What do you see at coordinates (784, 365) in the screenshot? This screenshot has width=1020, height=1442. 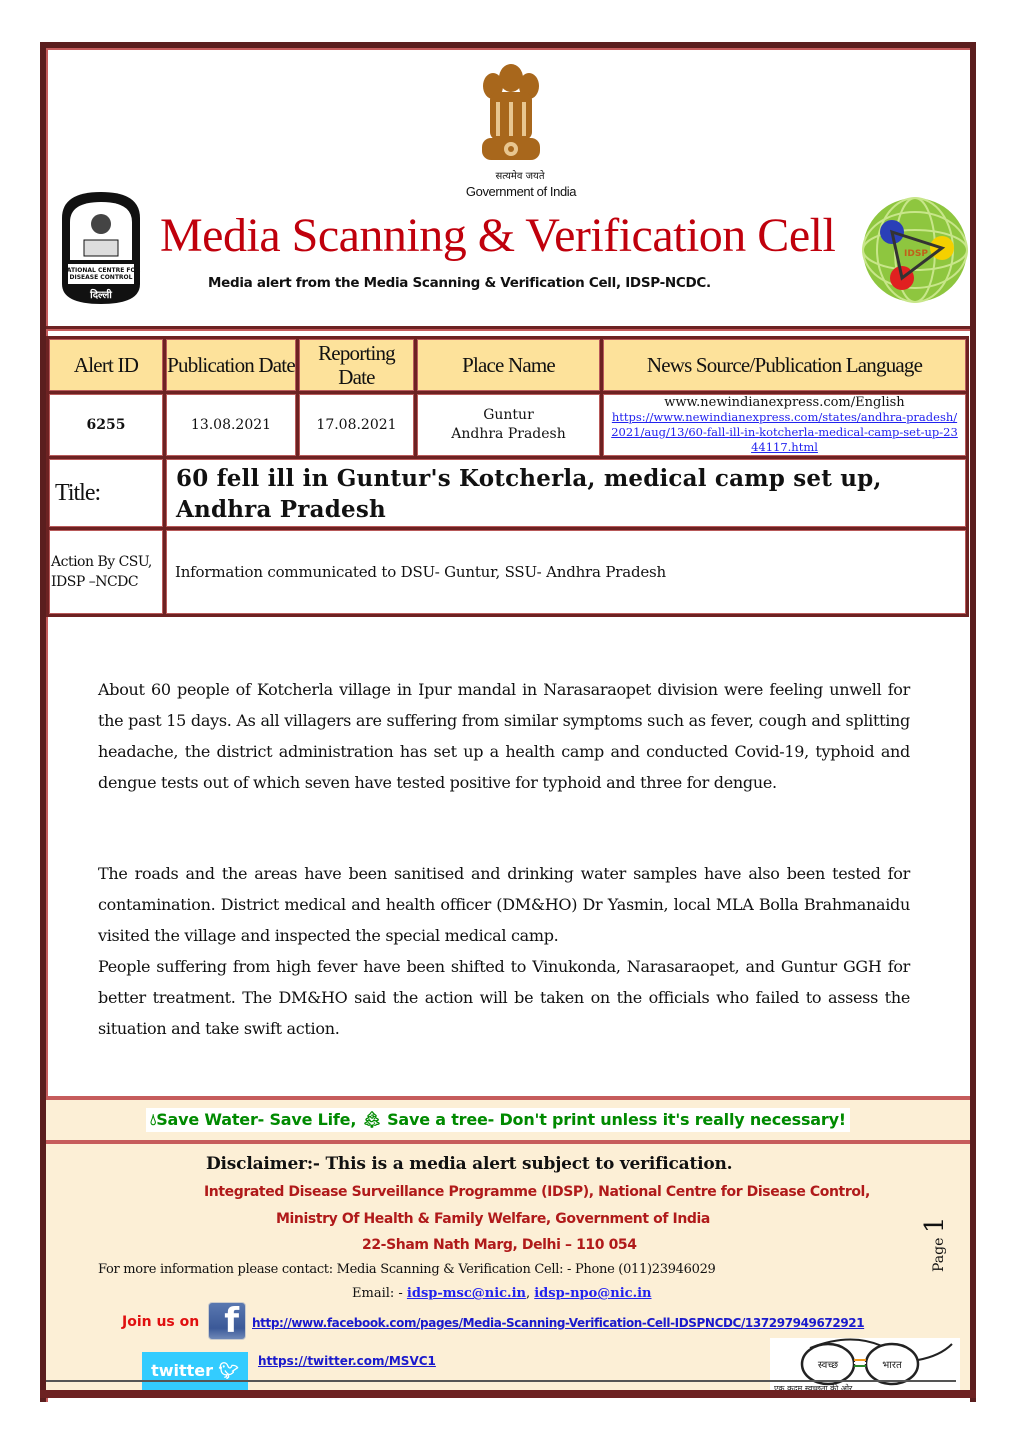 I see `header-news-source: News Source/Publication Language` at bounding box center [784, 365].